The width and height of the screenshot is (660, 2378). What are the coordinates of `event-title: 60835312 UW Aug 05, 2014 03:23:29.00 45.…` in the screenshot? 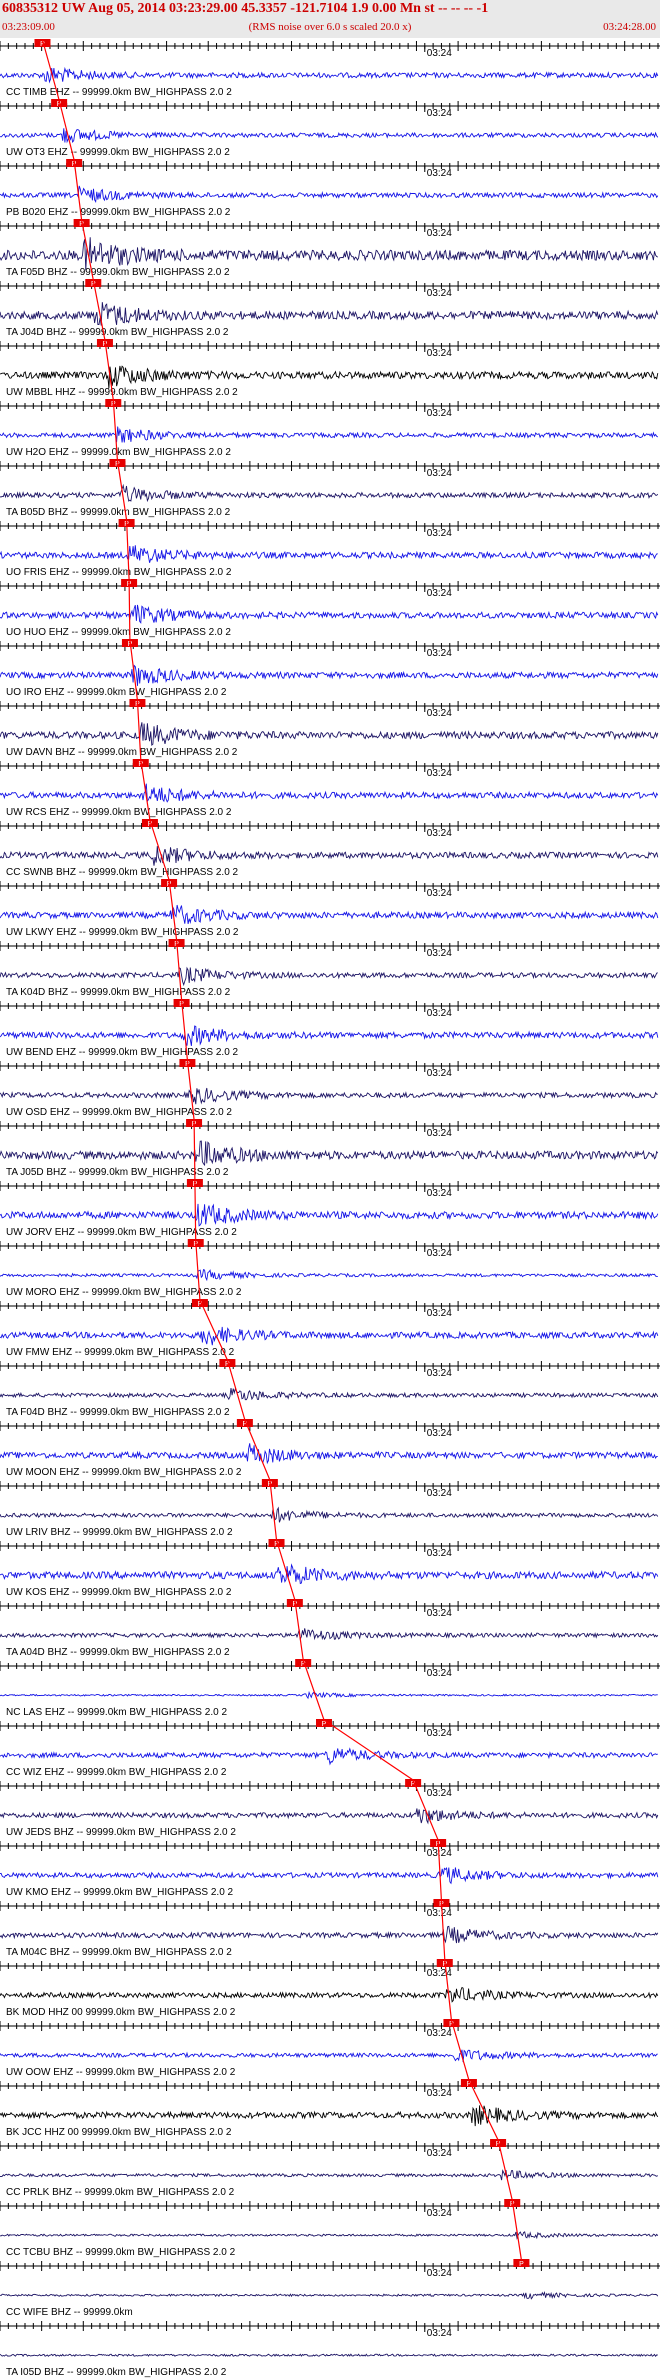 It's located at (245, 8).